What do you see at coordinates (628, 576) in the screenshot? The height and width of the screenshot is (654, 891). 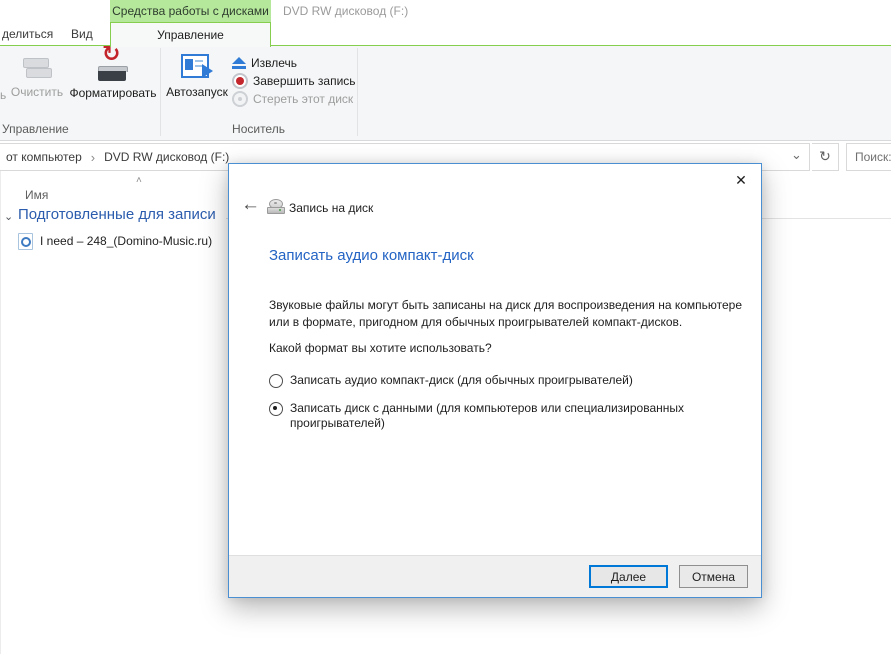 I see `next-button: Далее` at bounding box center [628, 576].